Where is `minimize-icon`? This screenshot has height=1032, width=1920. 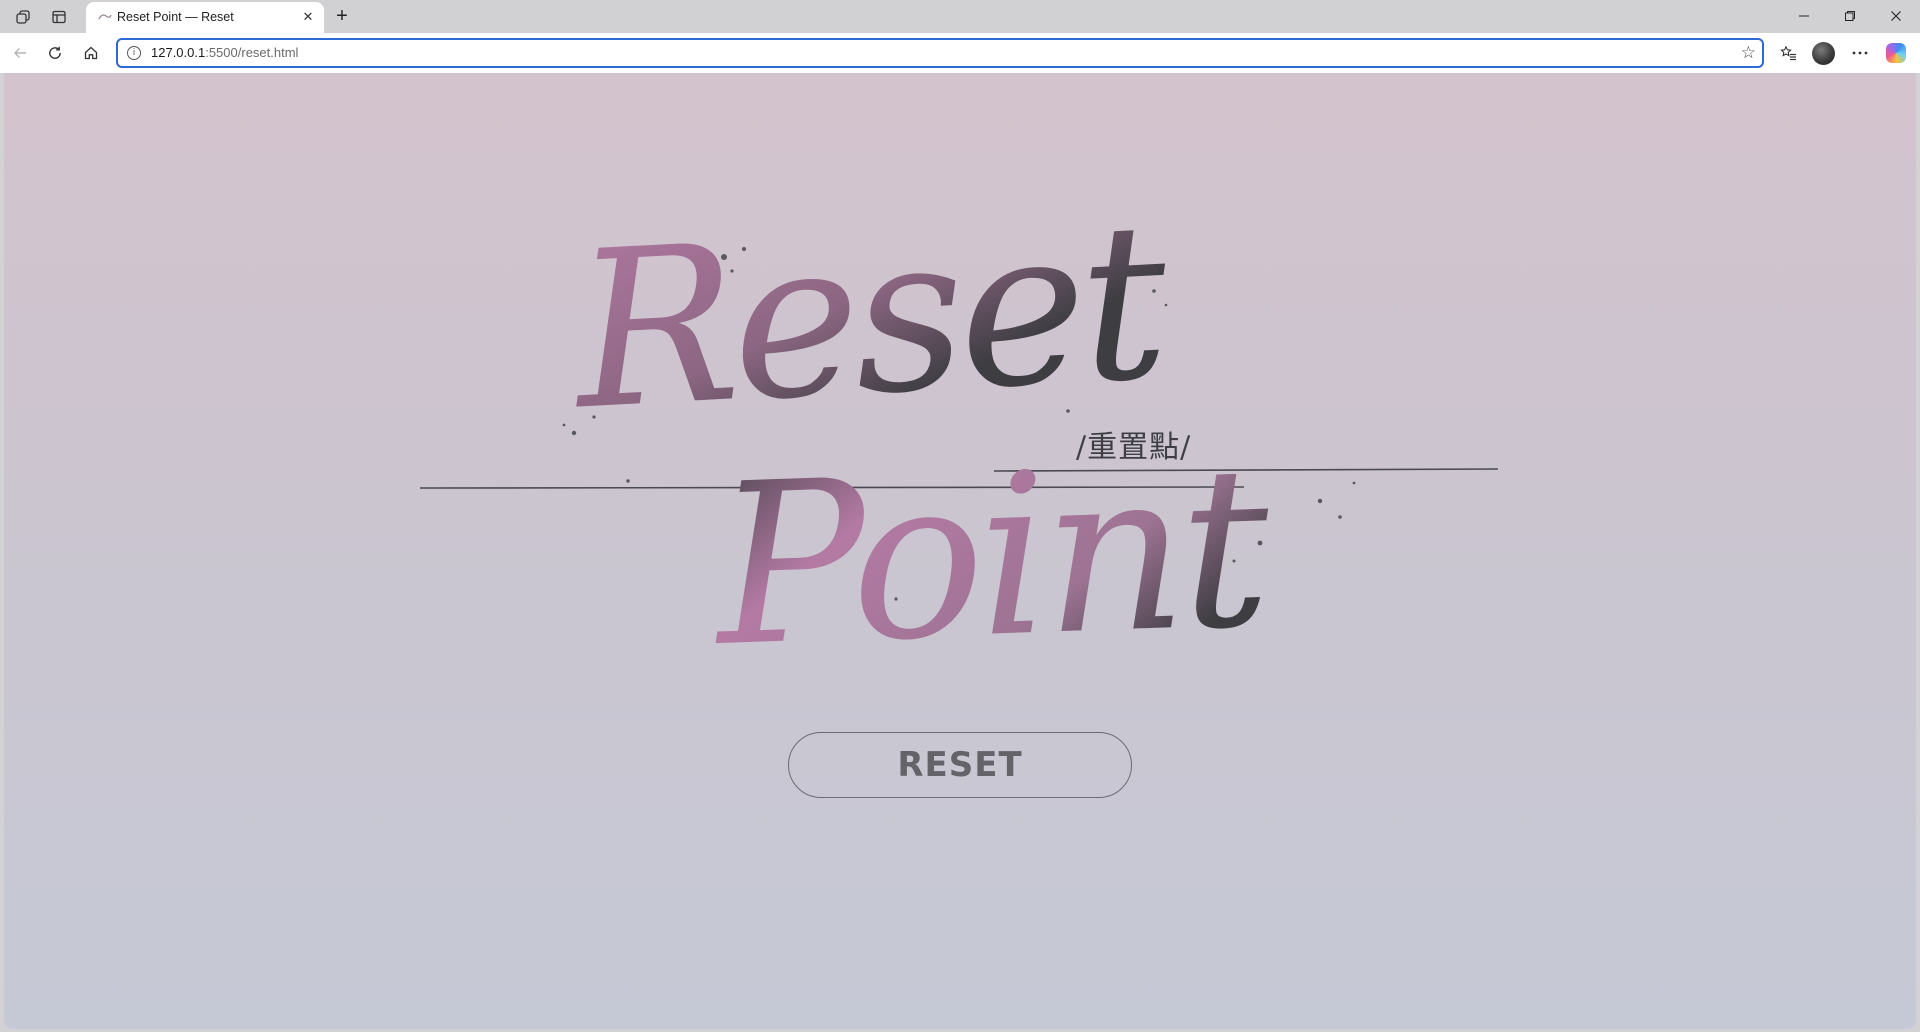 minimize-icon is located at coordinates (1804, 16).